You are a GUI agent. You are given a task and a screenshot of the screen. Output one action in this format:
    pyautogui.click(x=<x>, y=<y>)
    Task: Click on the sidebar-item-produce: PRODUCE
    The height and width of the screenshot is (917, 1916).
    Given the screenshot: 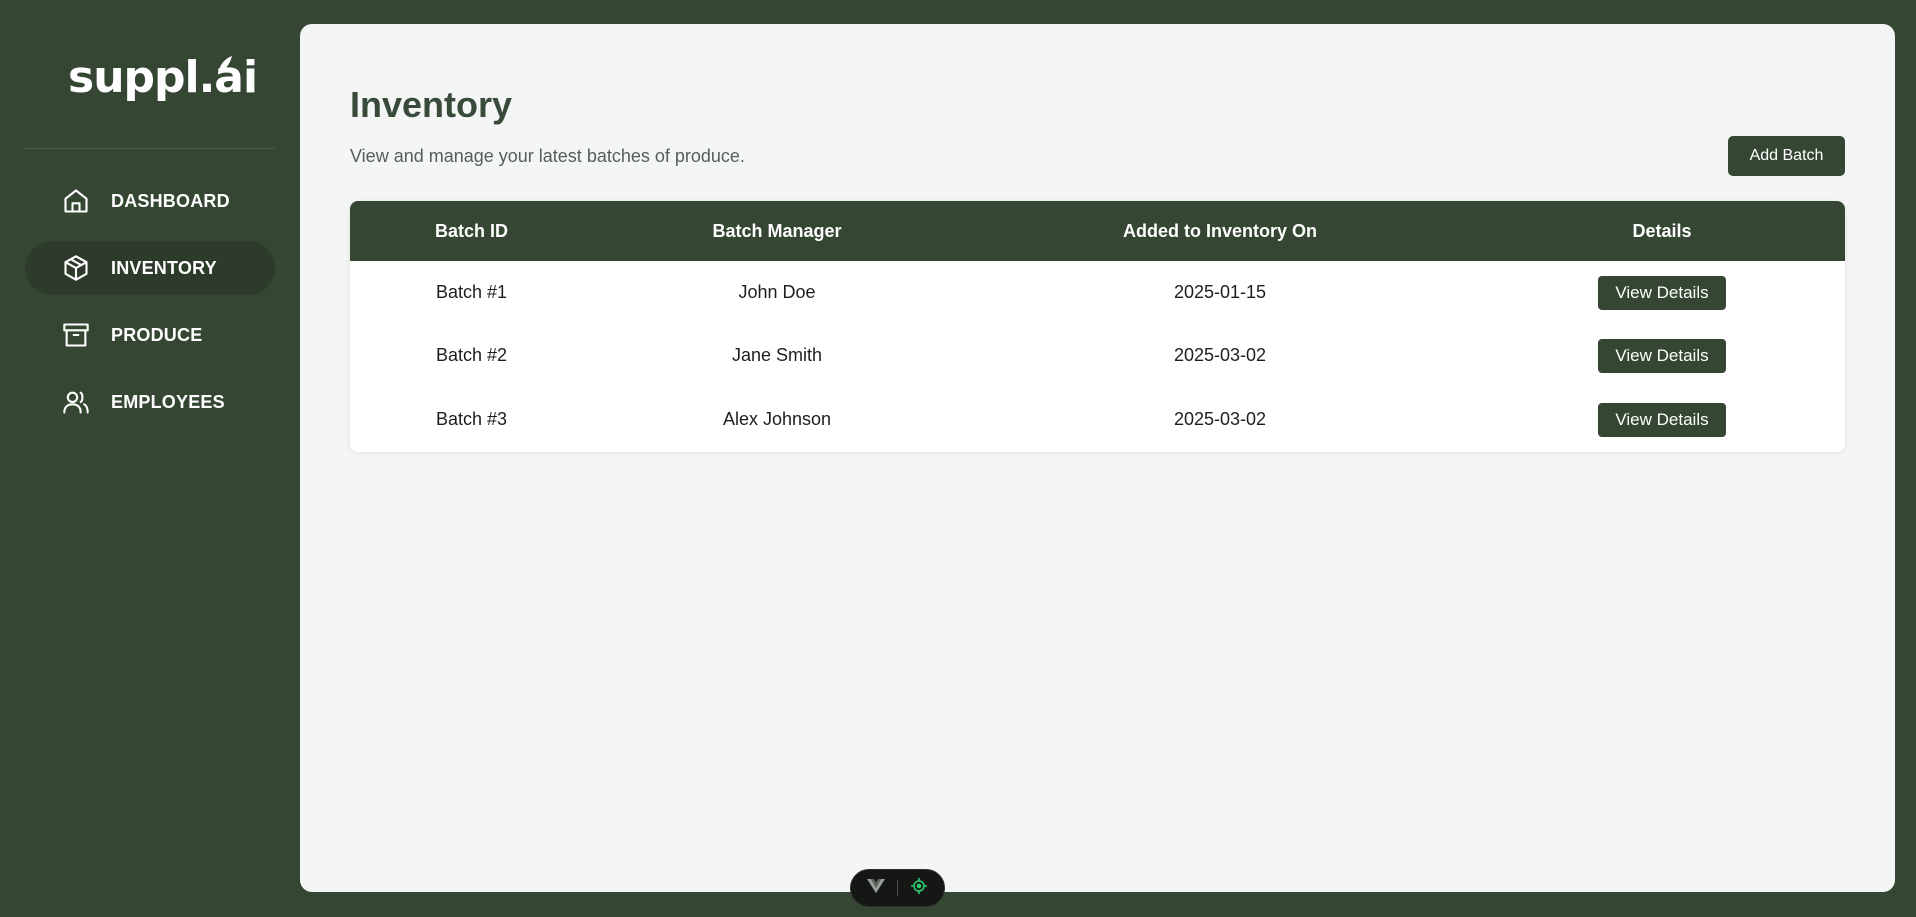 What is the action you would take?
    pyautogui.click(x=150, y=335)
    